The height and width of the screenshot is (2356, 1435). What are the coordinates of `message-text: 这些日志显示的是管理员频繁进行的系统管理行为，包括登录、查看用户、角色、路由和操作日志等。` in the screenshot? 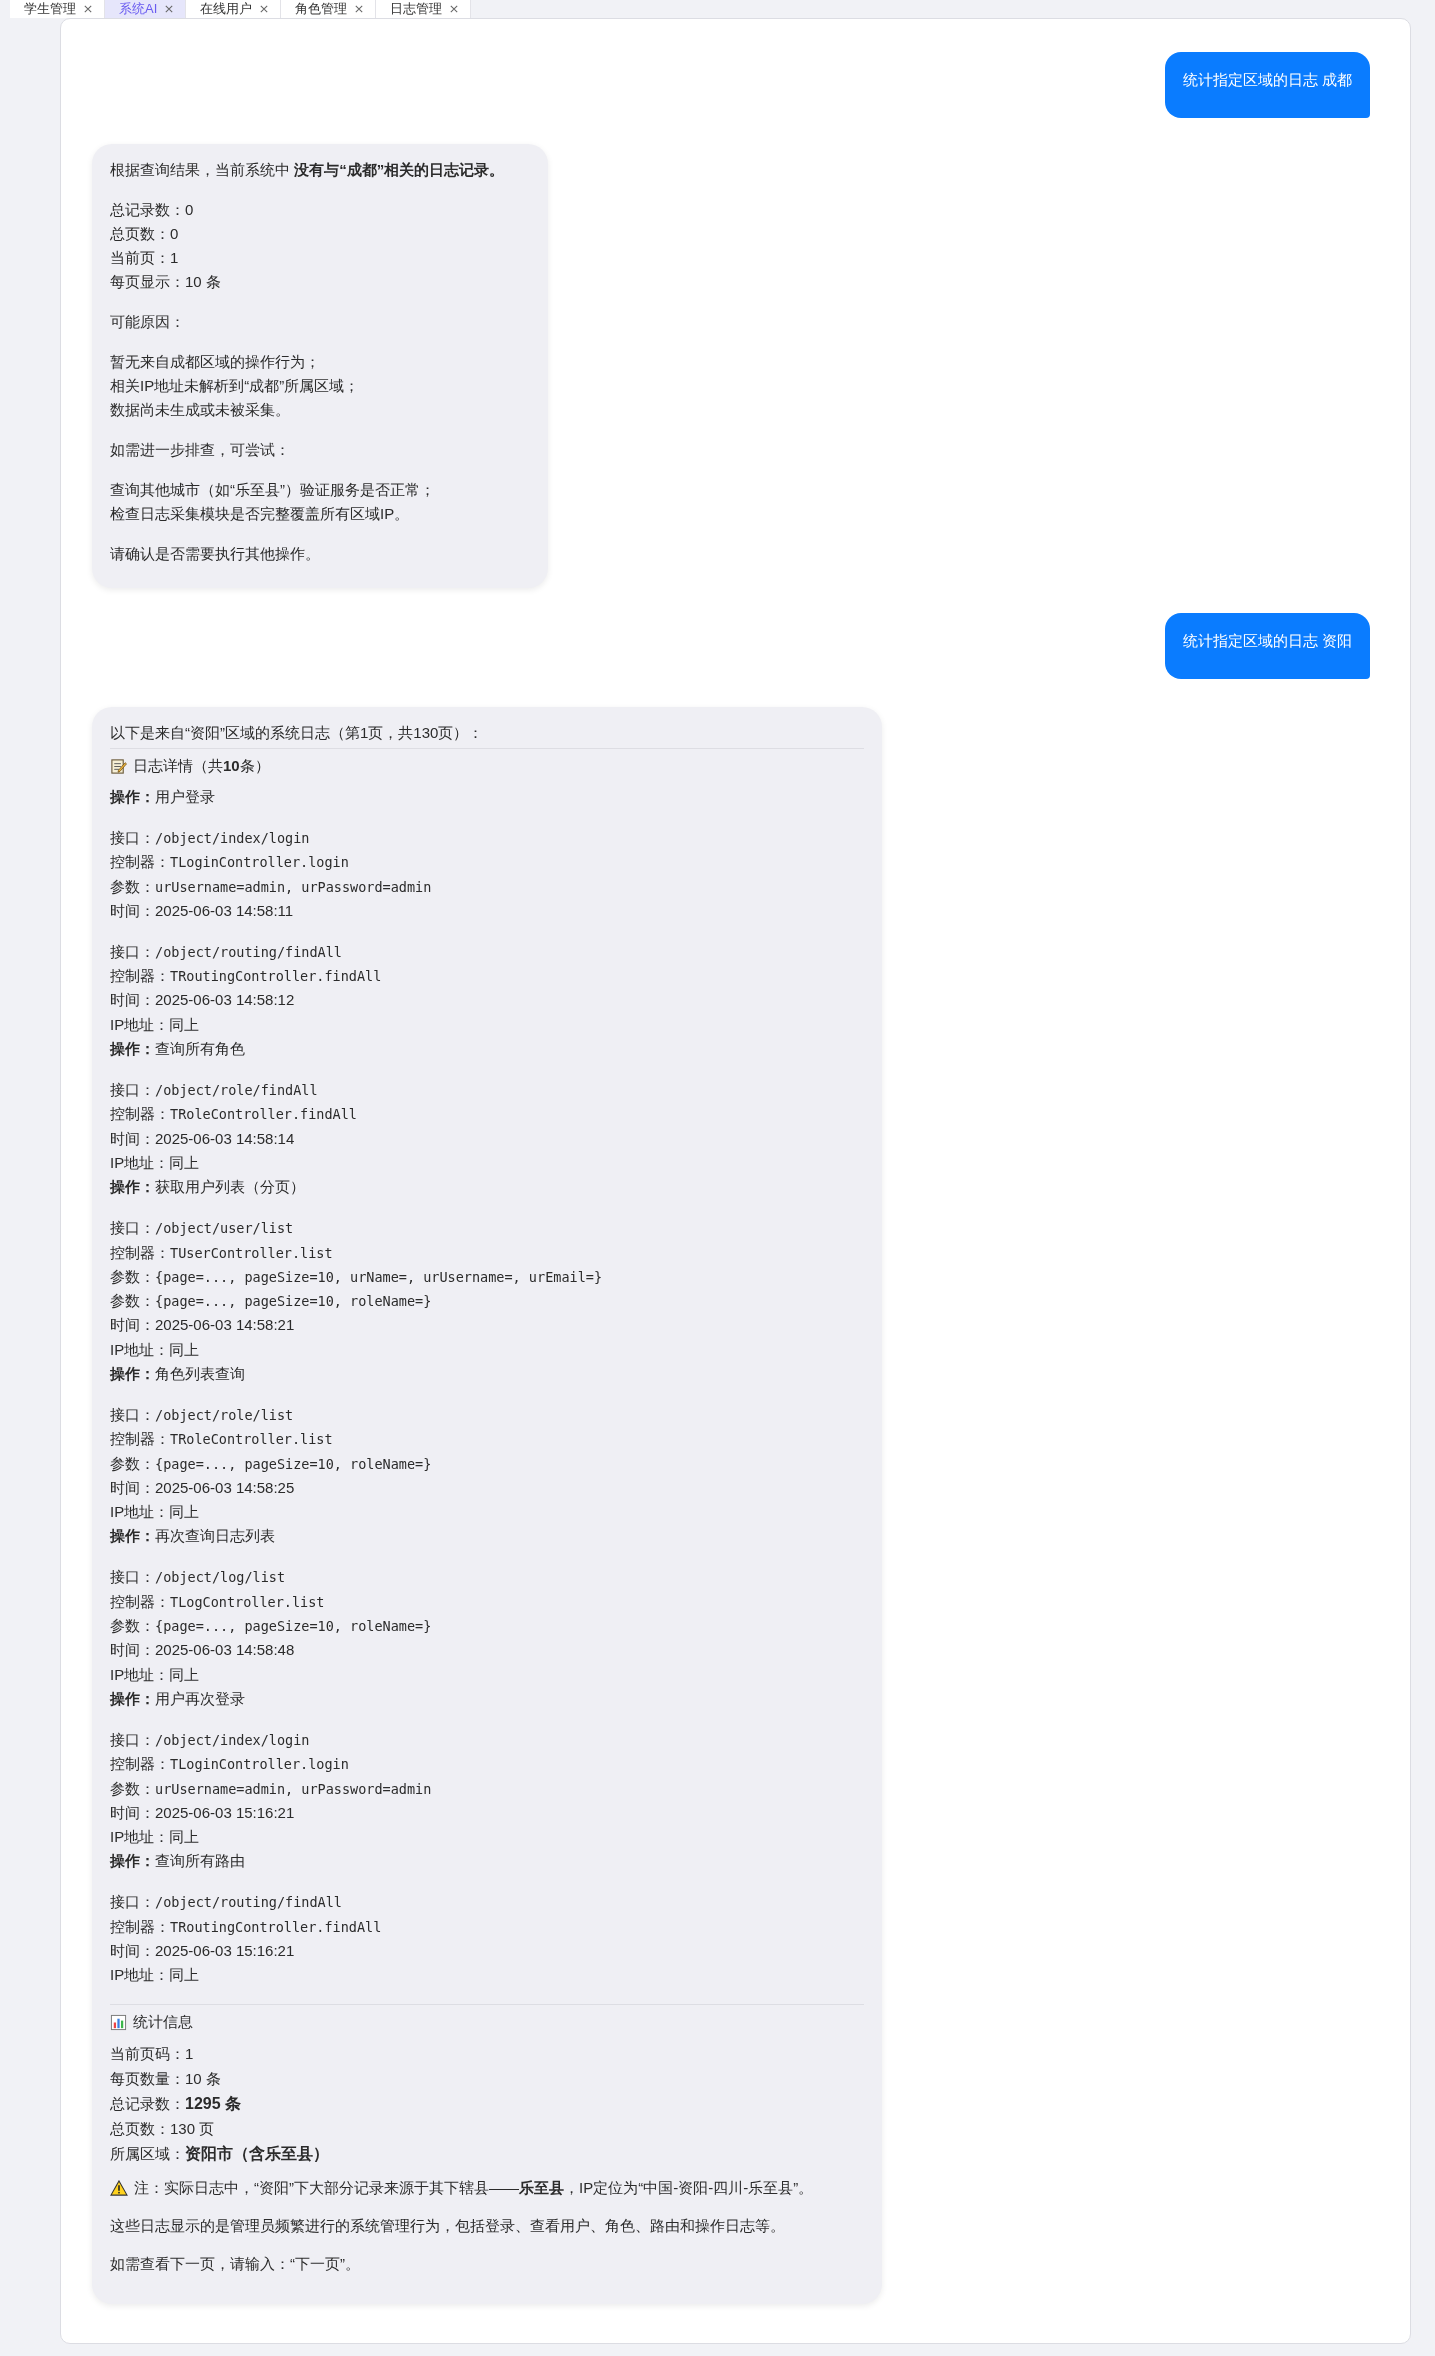 It's located at (448, 2226).